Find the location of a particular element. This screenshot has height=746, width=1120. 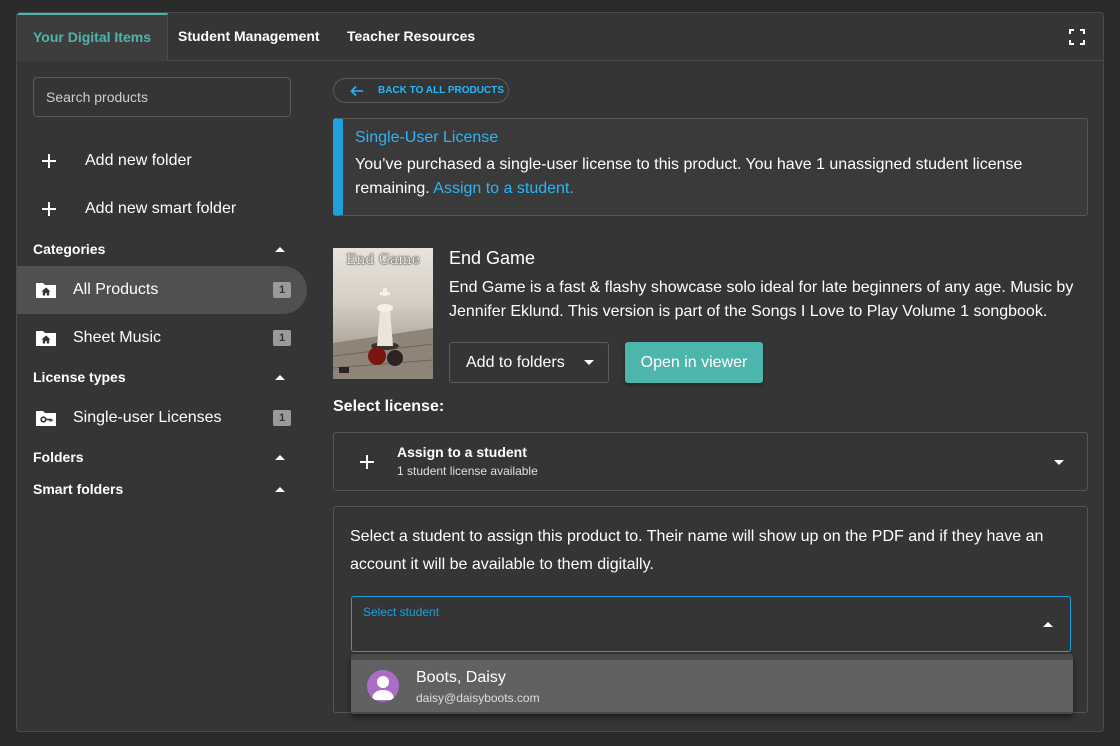

key-folder-icon is located at coordinates (46, 418).